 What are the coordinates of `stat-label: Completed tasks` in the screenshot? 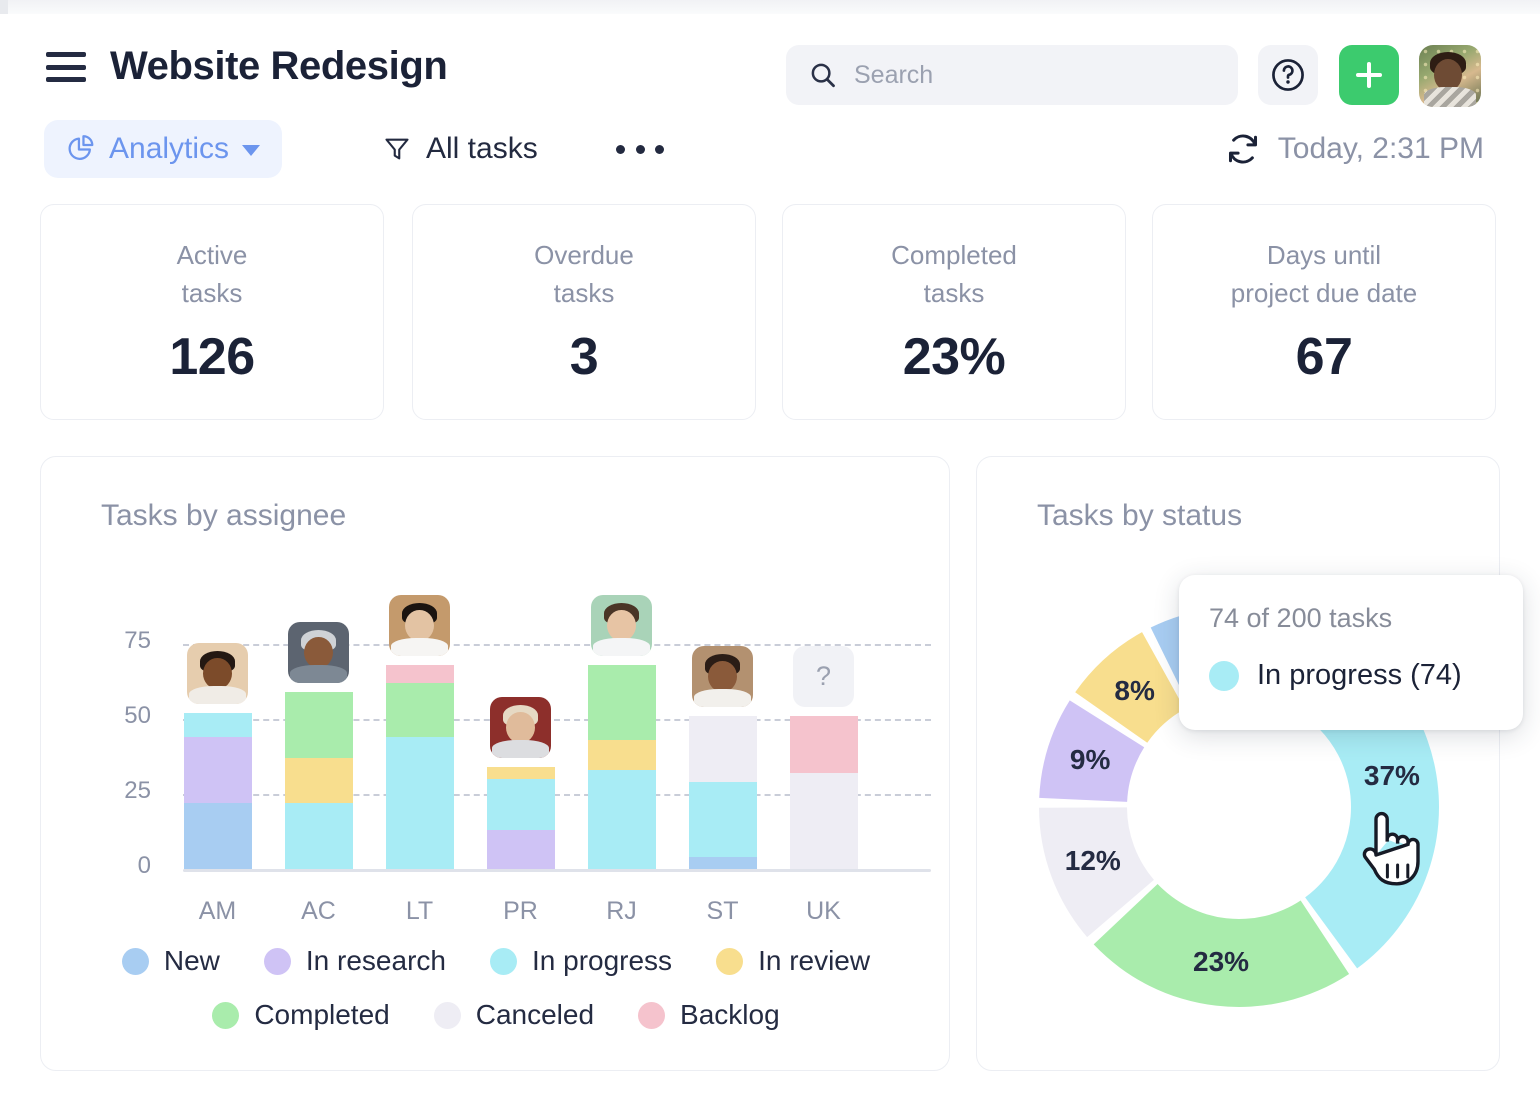 It's located at (954, 274).